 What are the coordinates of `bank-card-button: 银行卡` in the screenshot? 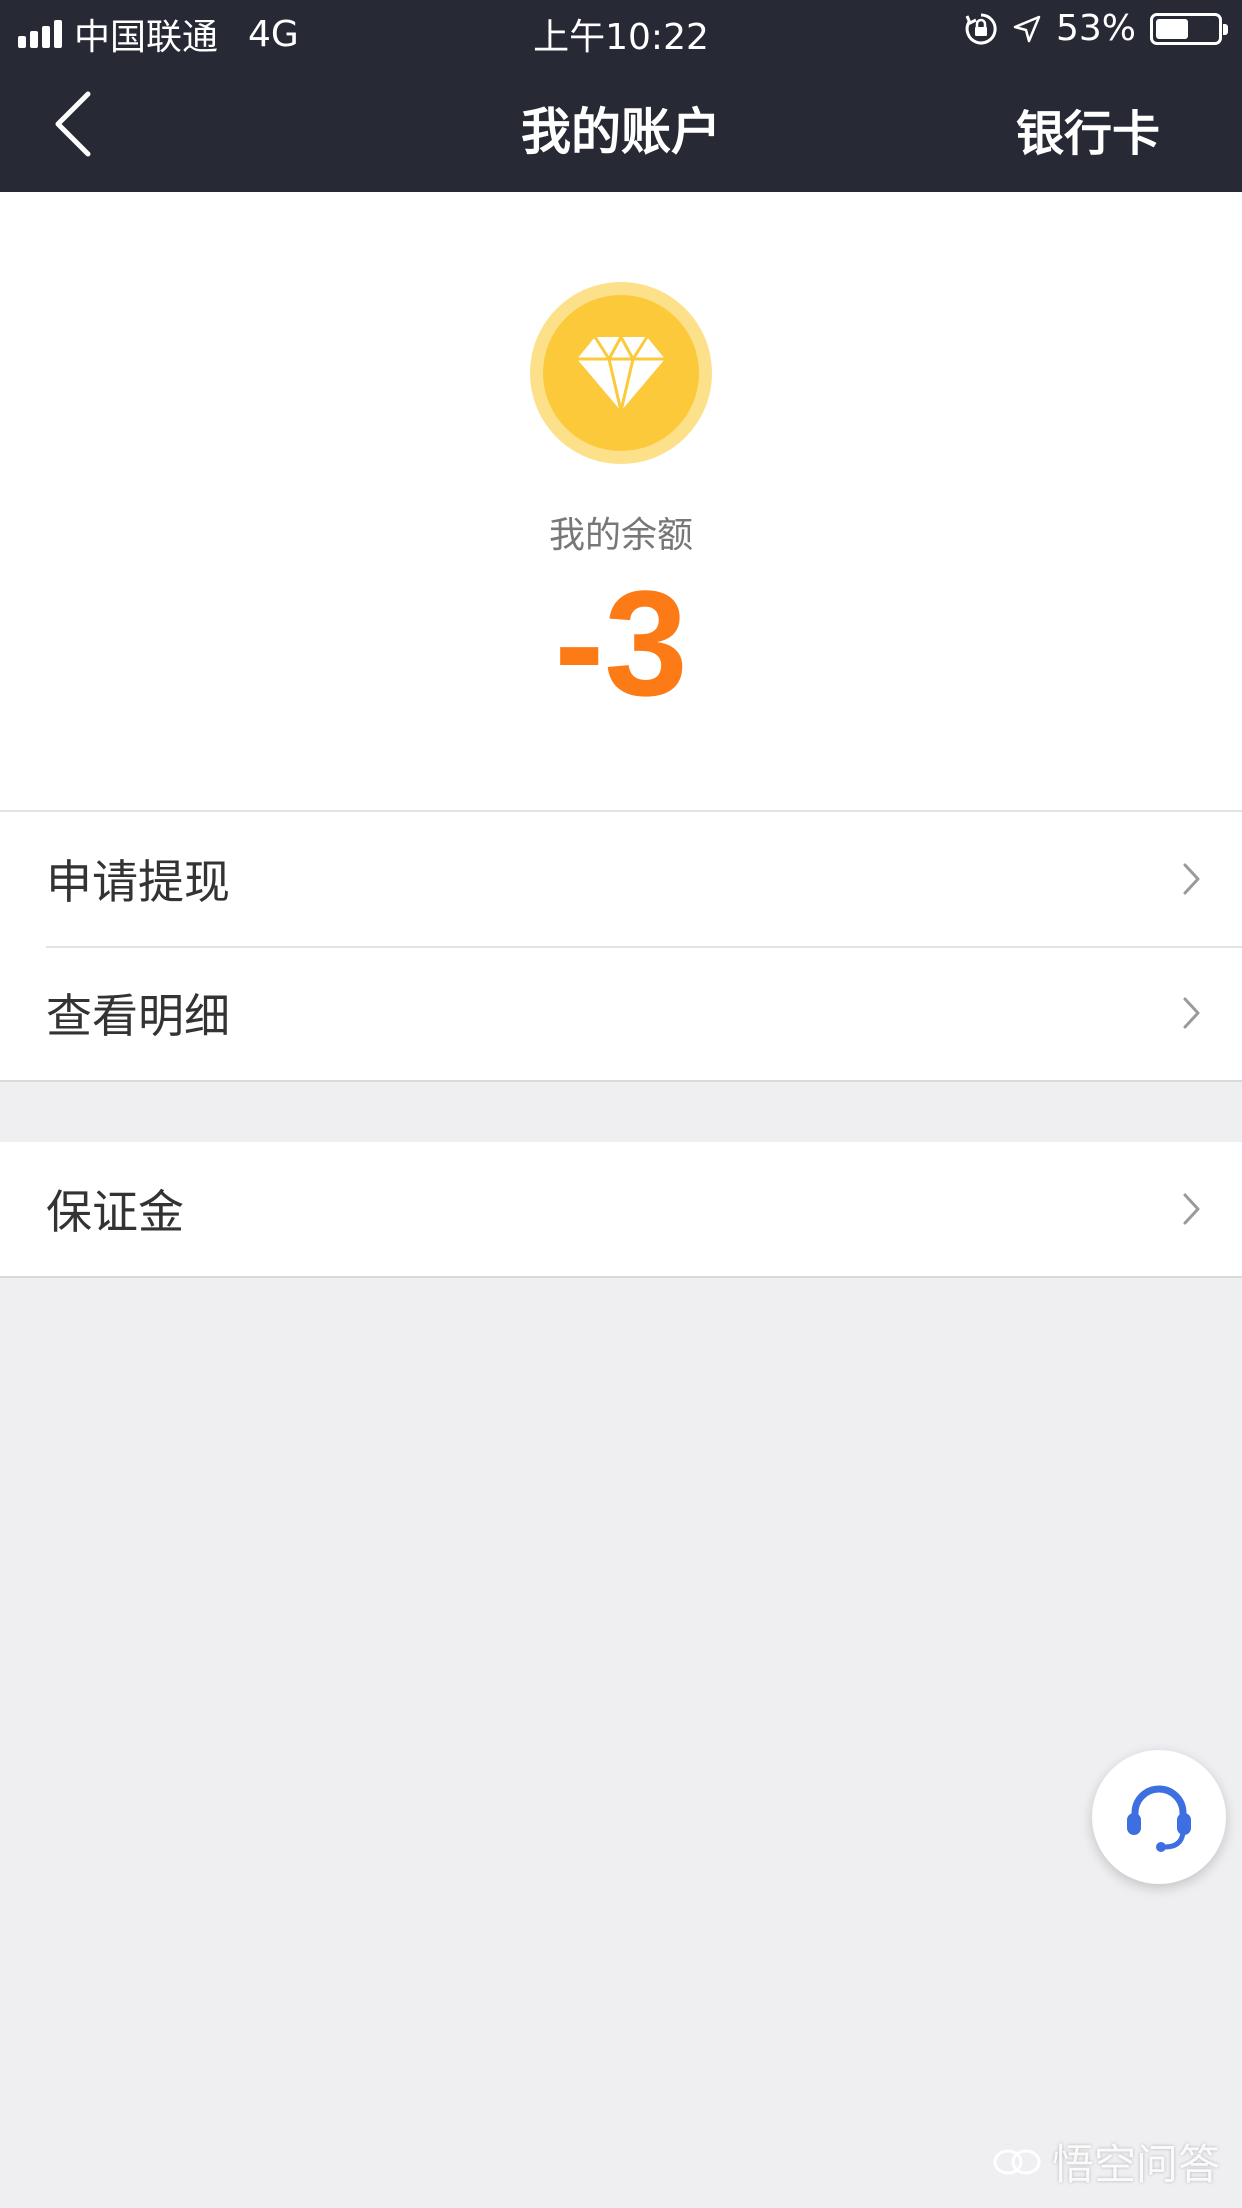 It's located at (1088, 129).